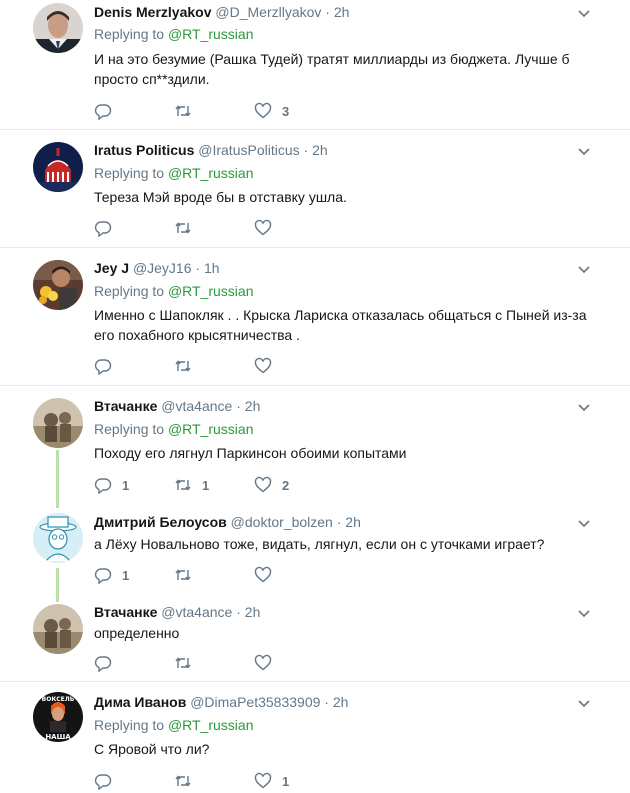 Image resolution: width=630 pixels, height=793 pixels. What do you see at coordinates (152, 749) in the screenshot?
I see `tweet-text: С Яровой что ли?` at bounding box center [152, 749].